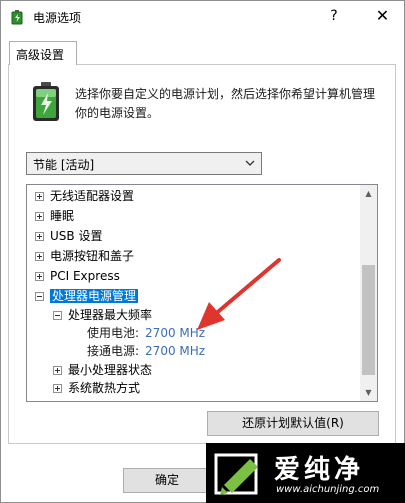  What do you see at coordinates (76, 236) in the screenshot?
I see `tree-item-label: USB 设置` at bounding box center [76, 236].